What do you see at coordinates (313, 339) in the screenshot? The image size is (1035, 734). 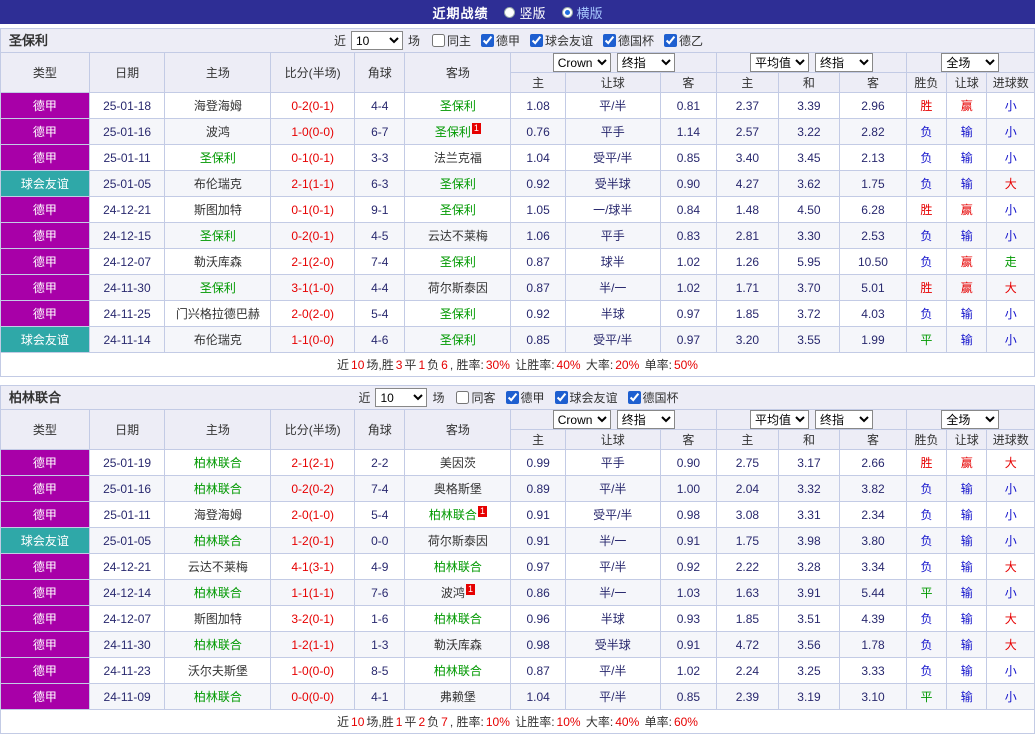 I see `match-score: 1-1(0-0)` at bounding box center [313, 339].